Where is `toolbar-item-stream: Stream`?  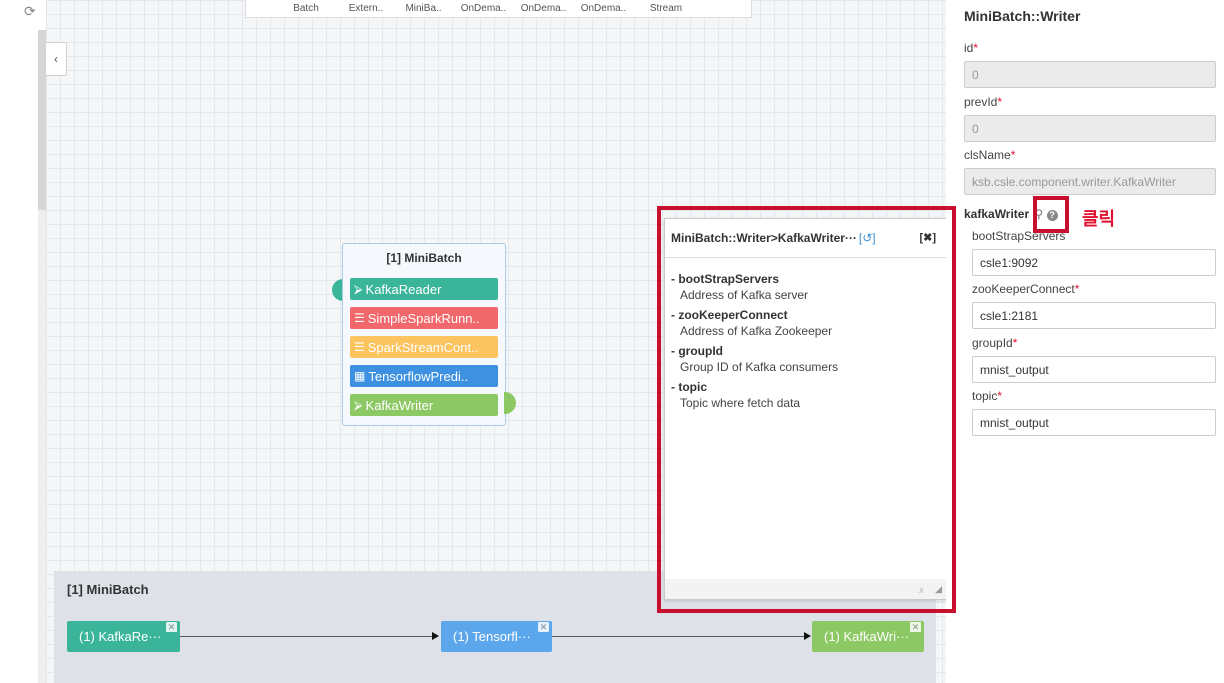 toolbar-item-stream: Stream is located at coordinates (666, 8).